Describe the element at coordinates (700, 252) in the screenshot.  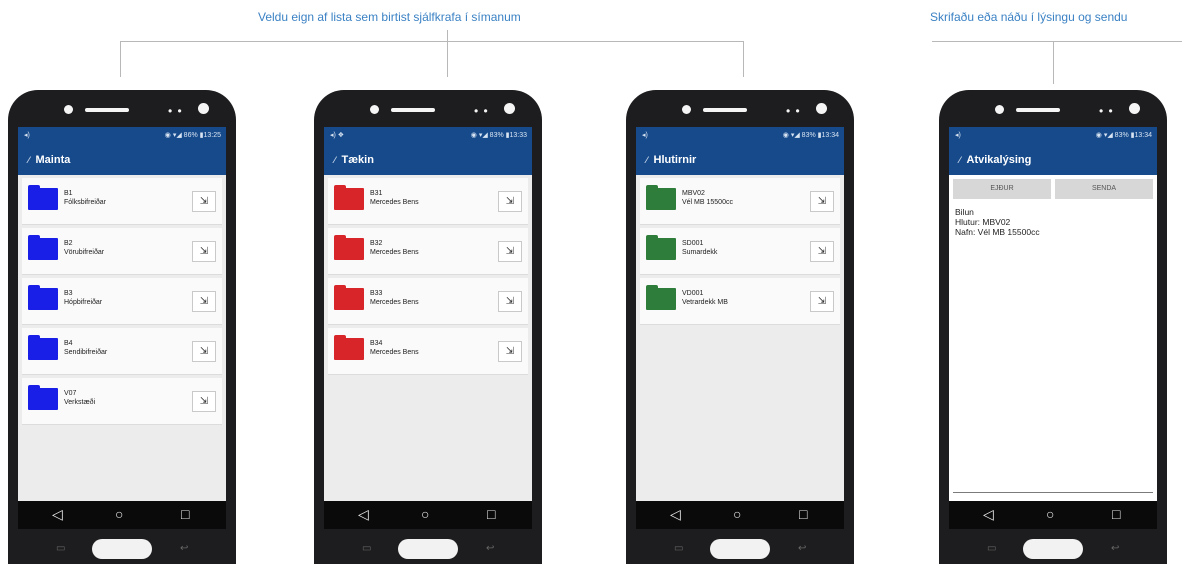
I see `item-name: Sumardekk` at that location.